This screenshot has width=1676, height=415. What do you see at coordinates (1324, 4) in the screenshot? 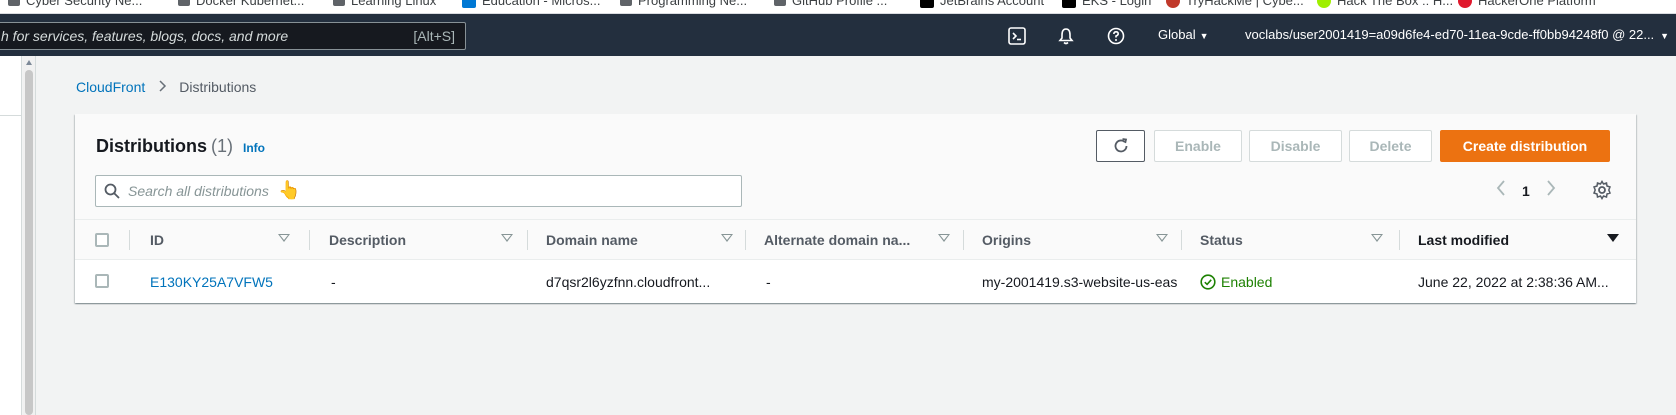
I see `hackthebox-icon` at bounding box center [1324, 4].